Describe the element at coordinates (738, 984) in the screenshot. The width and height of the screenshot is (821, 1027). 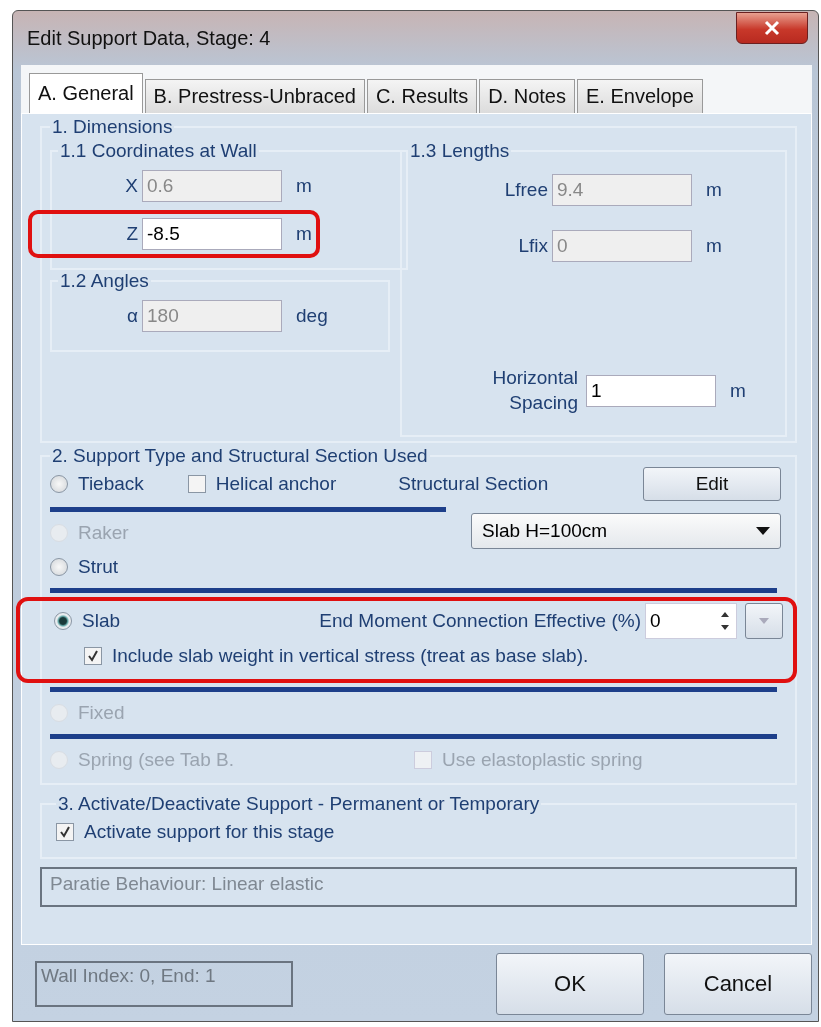
I see `cancel-button: Cancel` at that location.